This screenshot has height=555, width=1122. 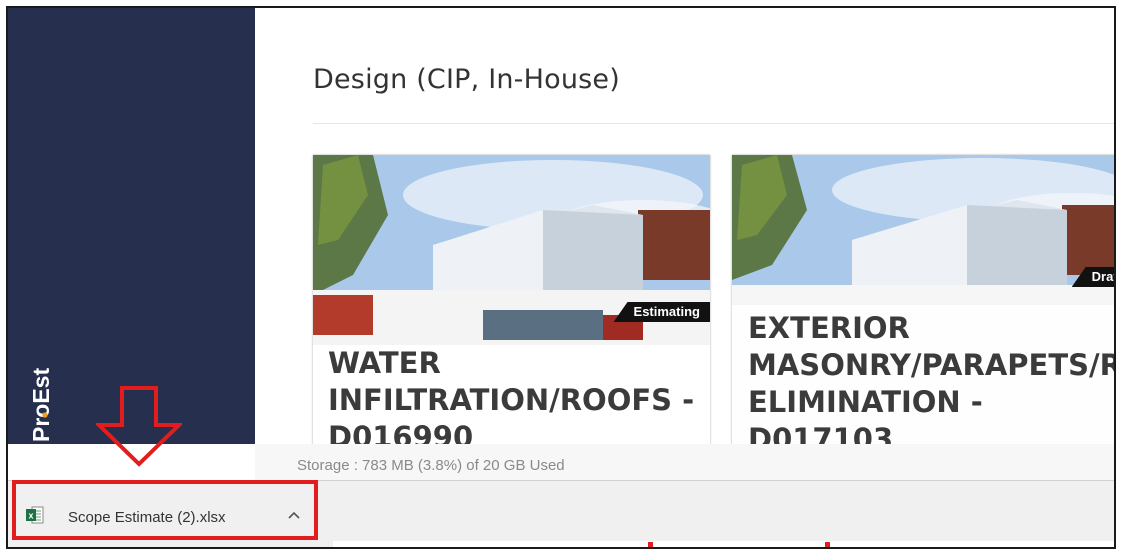 What do you see at coordinates (684, 462) in the screenshot?
I see `storage-footer: Storage : 783 MB (3.8%) of 20 GB Used` at bounding box center [684, 462].